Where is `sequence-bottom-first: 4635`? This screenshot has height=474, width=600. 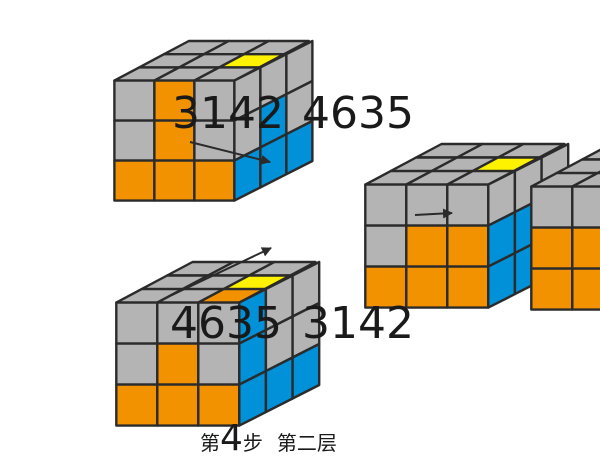 sequence-bottom-first: 4635 is located at coordinates (226, 323).